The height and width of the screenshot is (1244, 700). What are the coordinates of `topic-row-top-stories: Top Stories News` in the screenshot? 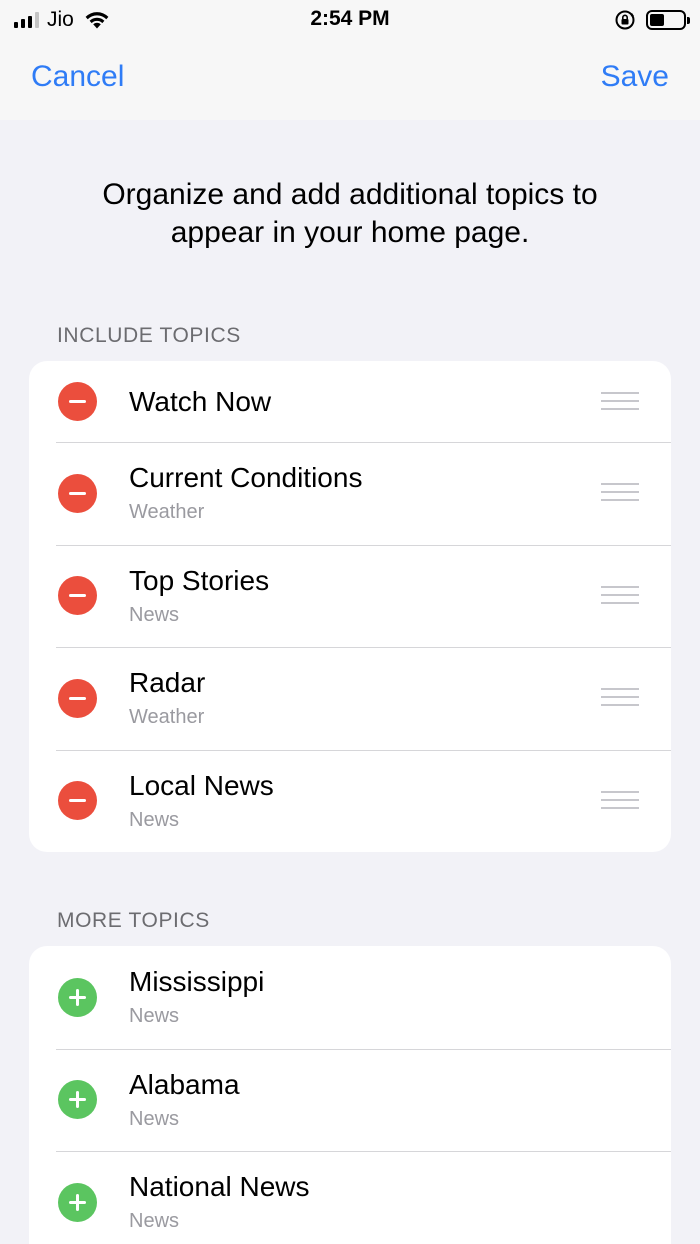 It's located at (350, 596).